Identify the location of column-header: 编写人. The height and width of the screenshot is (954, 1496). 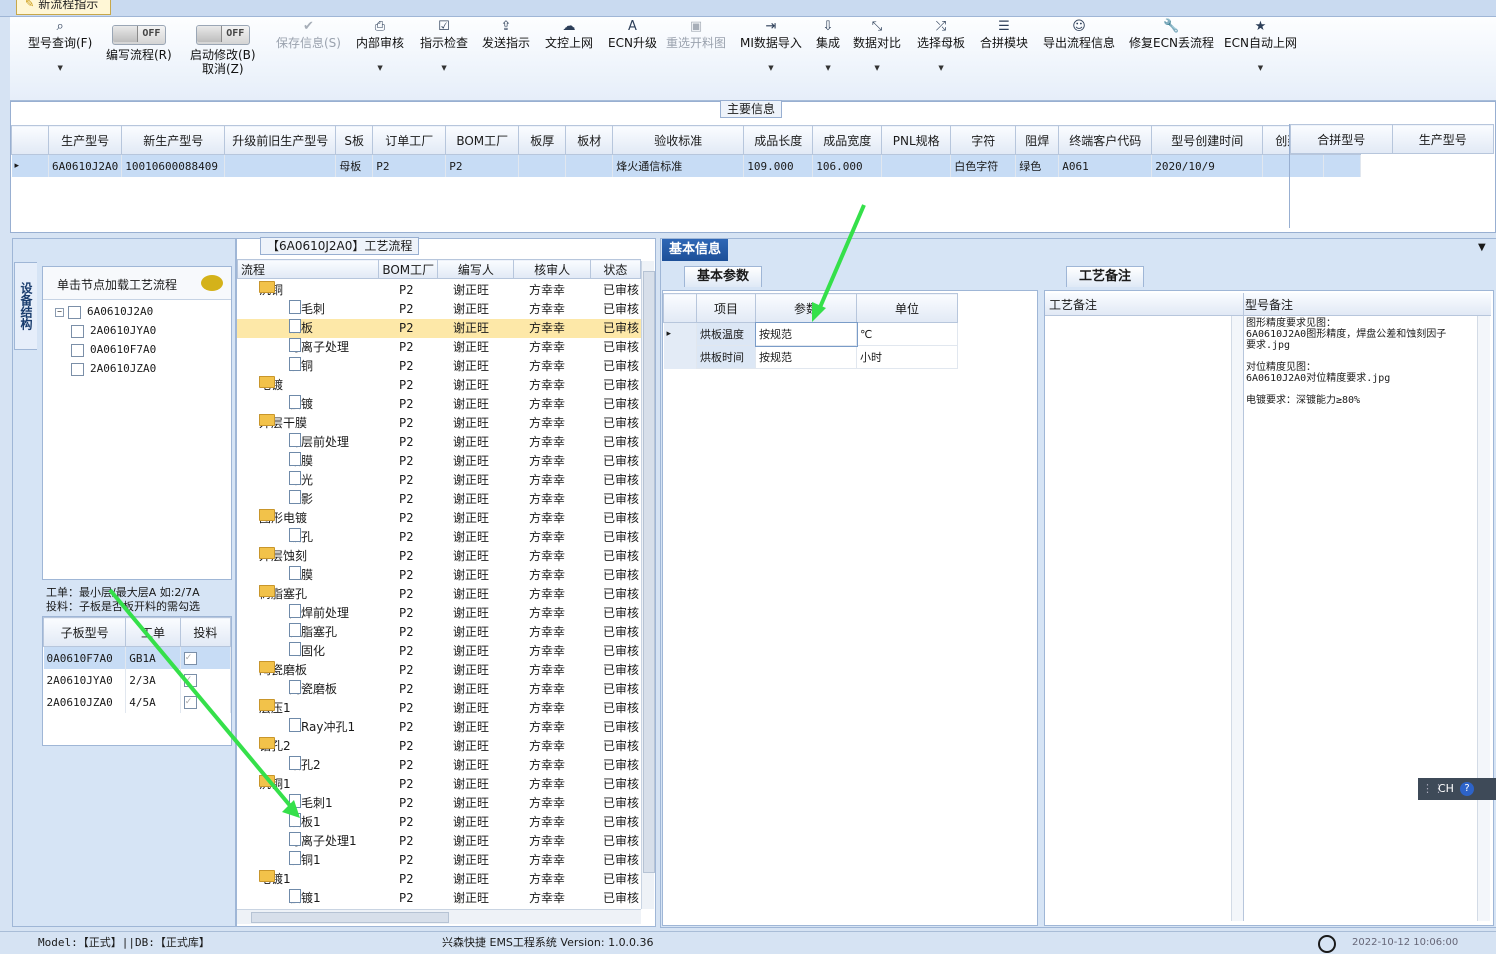
(476, 269).